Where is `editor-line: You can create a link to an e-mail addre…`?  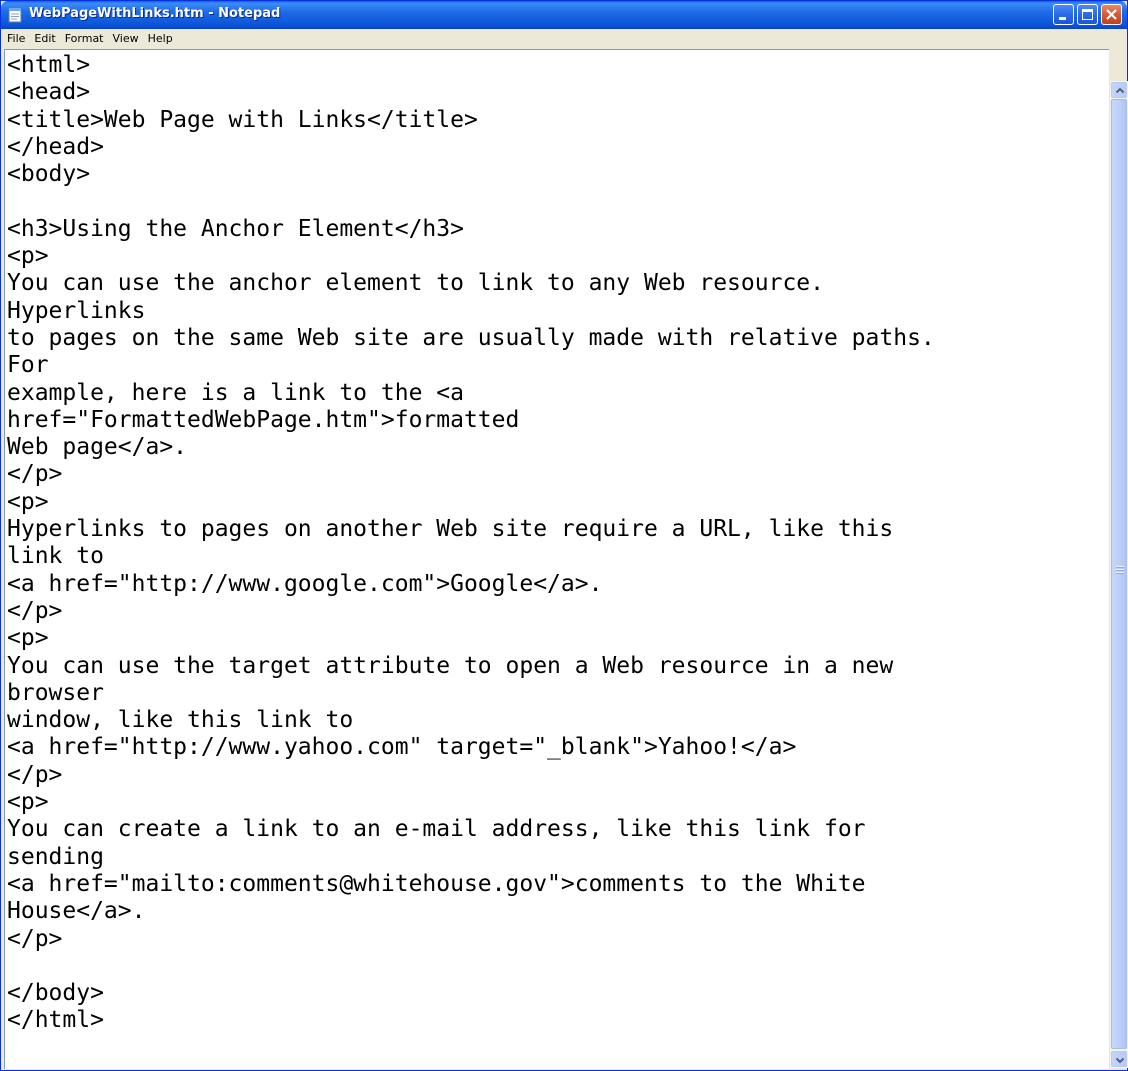 editor-line: You can create a link to an e-mail addre… is located at coordinates (436, 829).